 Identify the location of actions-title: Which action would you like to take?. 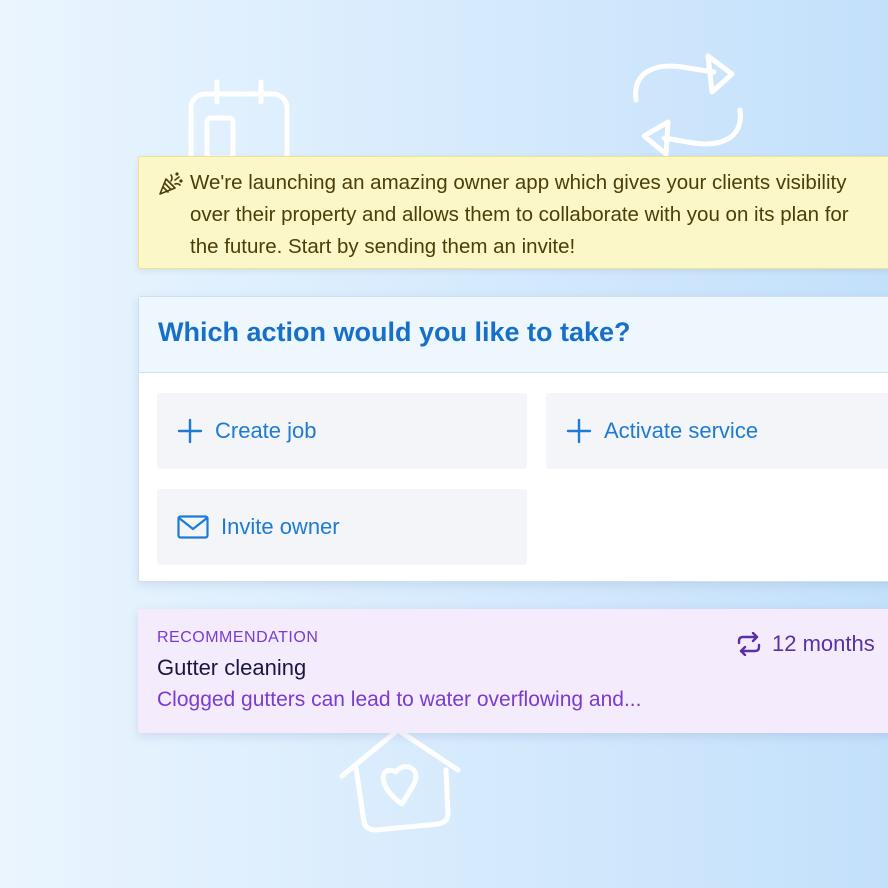
(394, 332).